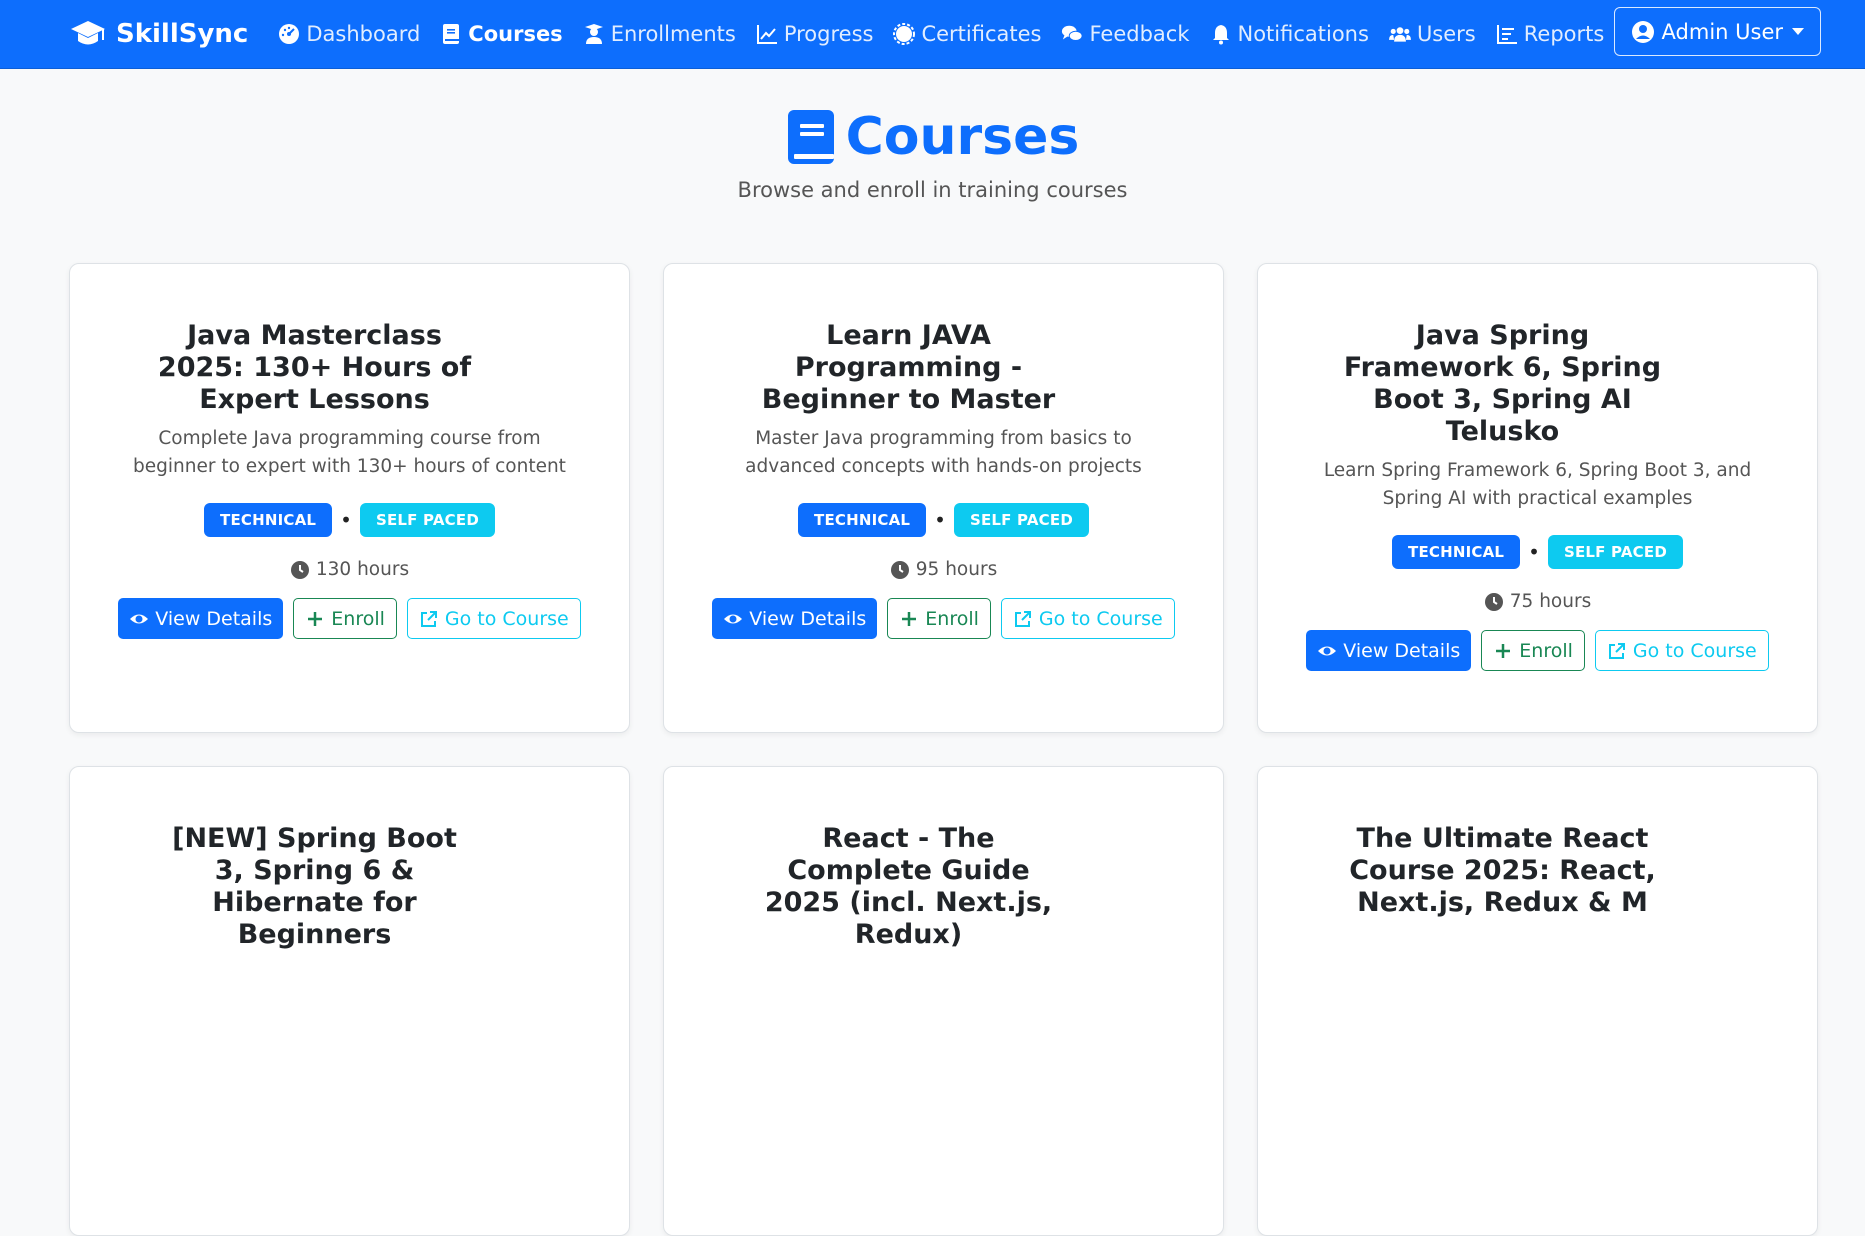  I want to click on chevron-down-icon, so click(1798, 31).